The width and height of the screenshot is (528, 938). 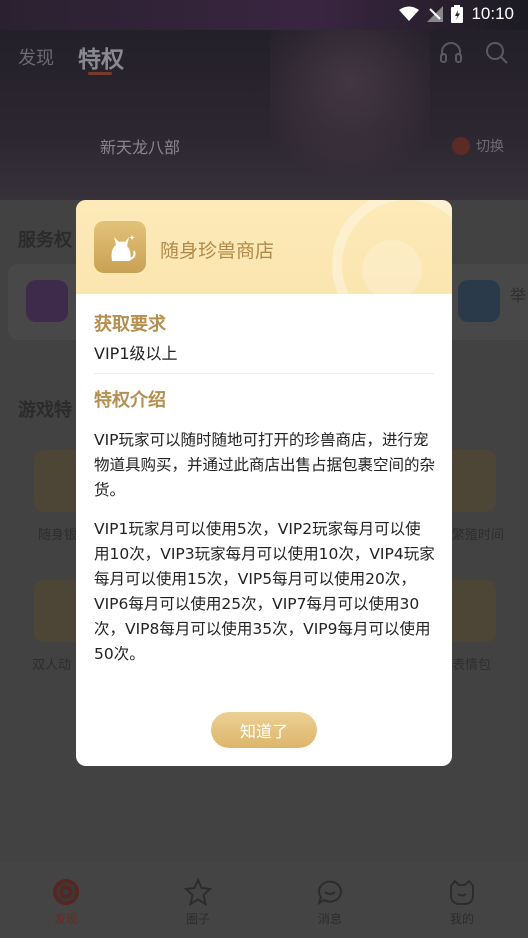 What do you see at coordinates (264, 373) in the screenshot?
I see `dialog-divider` at bounding box center [264, 373].